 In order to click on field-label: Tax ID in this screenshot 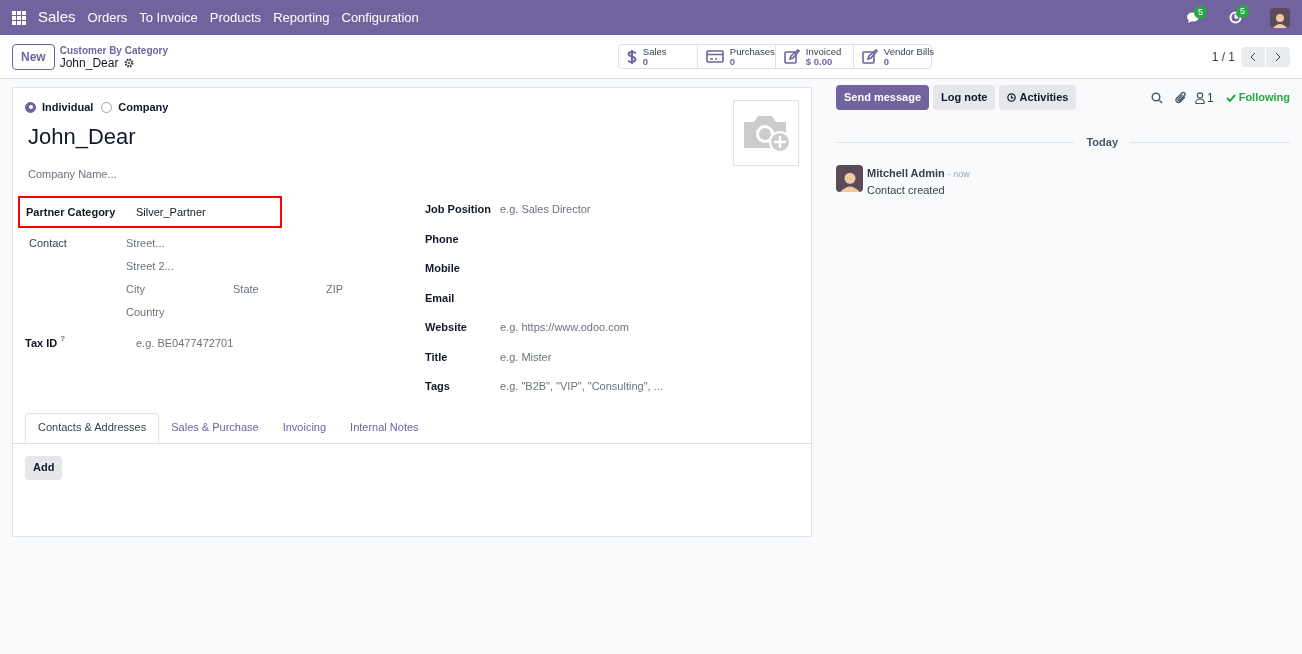, I will do `click(41, 343)`.